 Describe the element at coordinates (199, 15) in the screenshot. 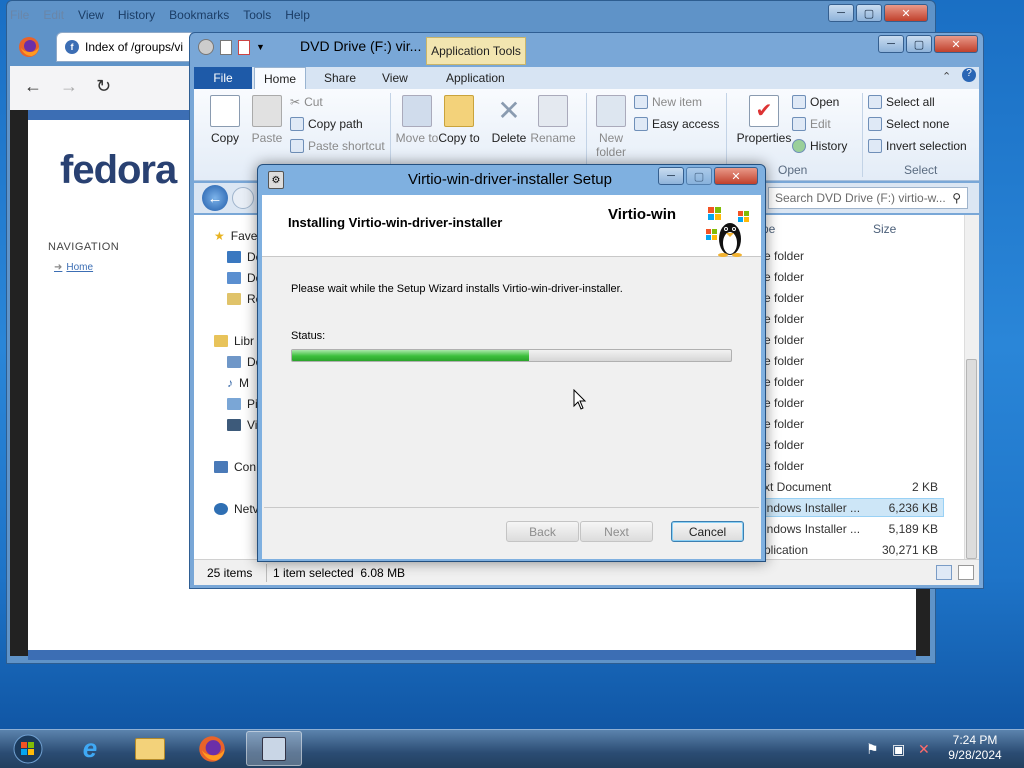

I see `menu-bookmarks: Bookmarks` at that location.